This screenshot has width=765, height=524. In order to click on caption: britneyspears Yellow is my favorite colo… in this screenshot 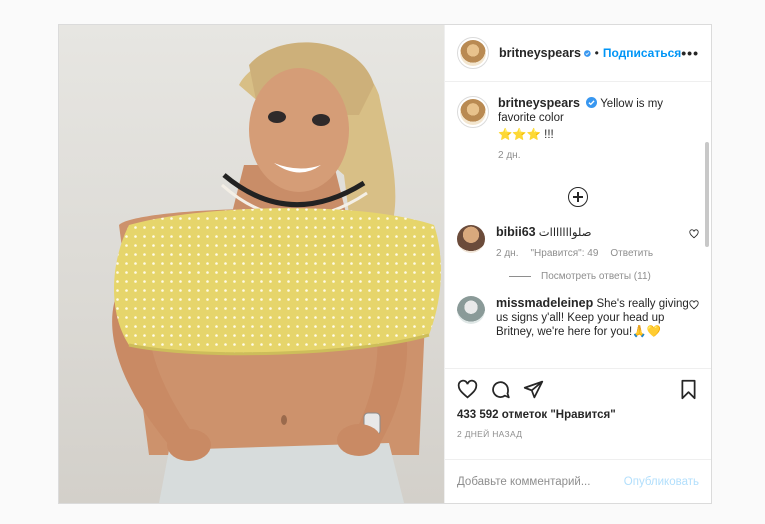, I will do `click(578, 128)`.